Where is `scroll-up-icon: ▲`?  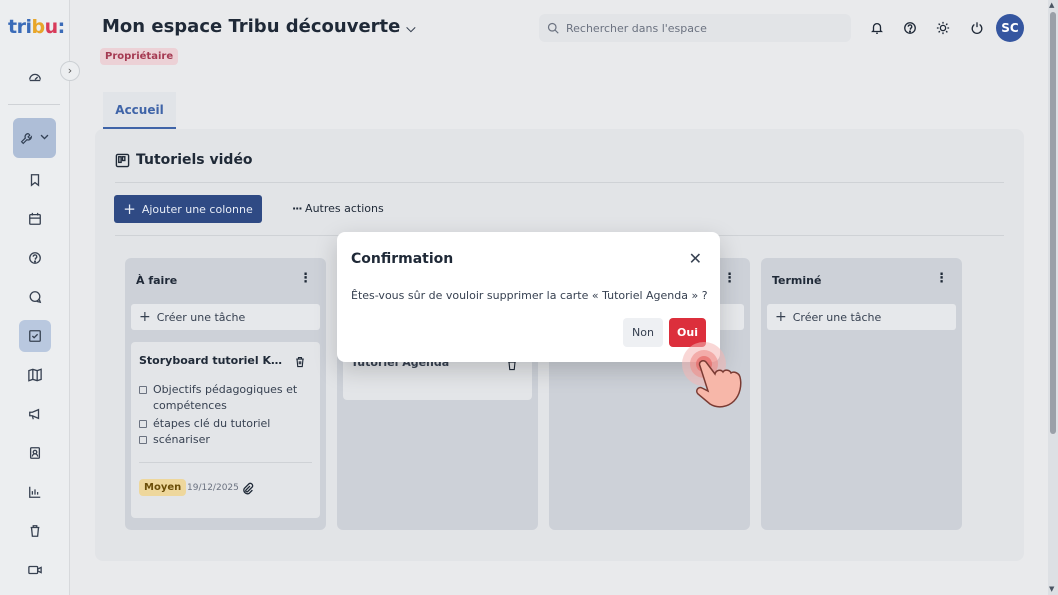
scroll-up-icon: ▲ is located at coordinates (1051, 5).